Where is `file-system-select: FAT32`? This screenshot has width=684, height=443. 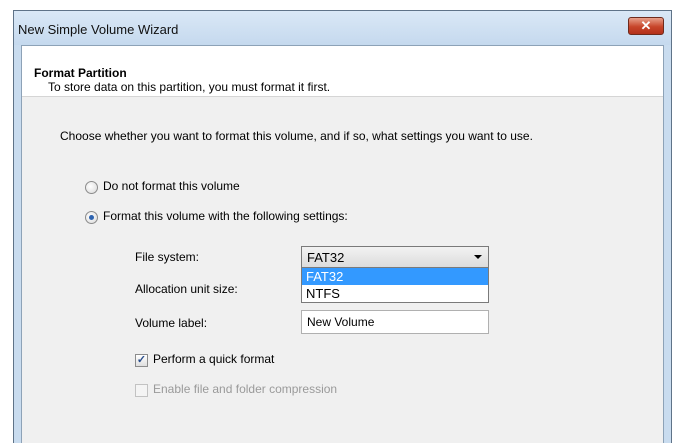
file-system-select: FAT32 is located at coordinates (395, 257).